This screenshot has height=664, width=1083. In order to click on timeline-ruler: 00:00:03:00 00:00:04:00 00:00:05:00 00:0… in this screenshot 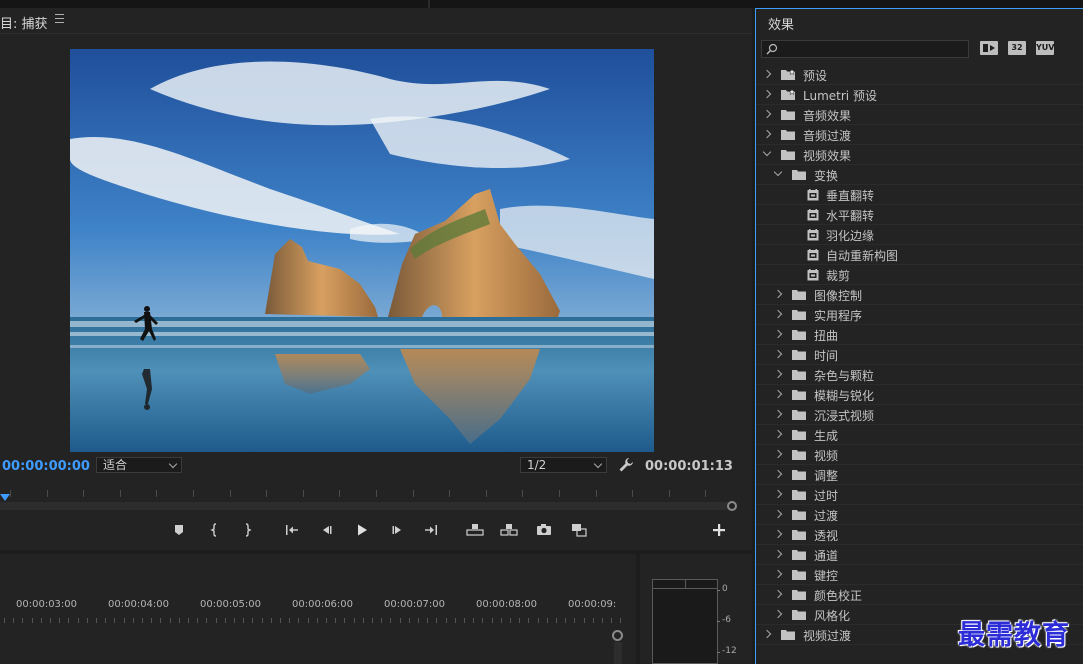, I will do `click(318, 606)`.